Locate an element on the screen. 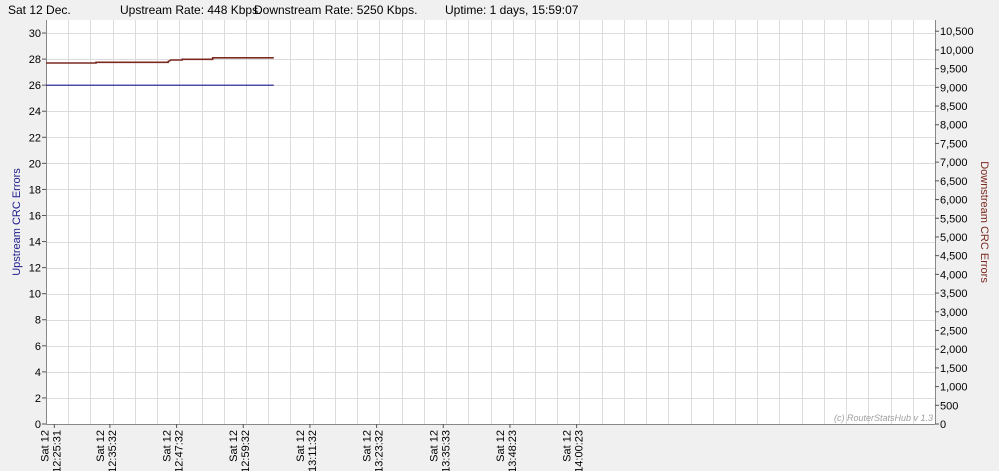  right-tick-label: 8,000 is located at coordinates (954, 126).